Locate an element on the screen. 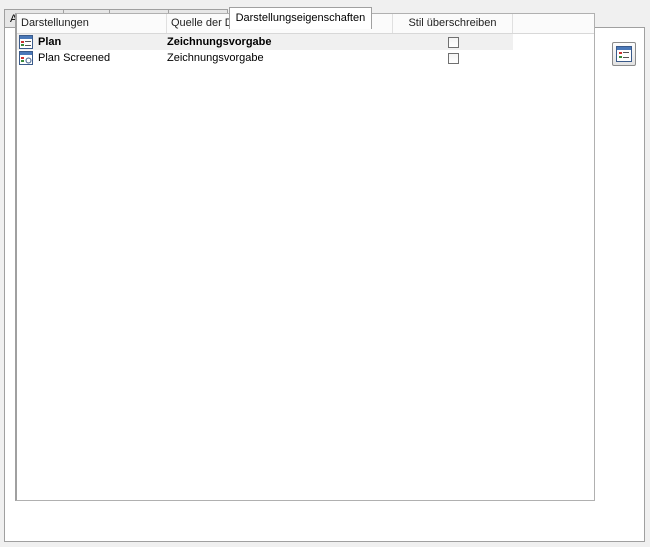 This screenshot has width=650, height=547. column-header-filler is located at coordinates (553, 23).